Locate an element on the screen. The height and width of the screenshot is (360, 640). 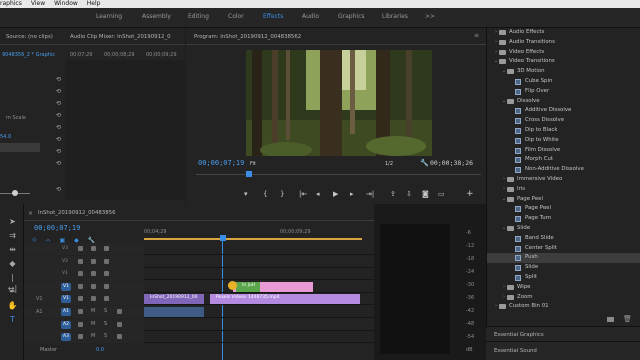
export-frame-icon: ◙ is located at coordinates (425, 194).